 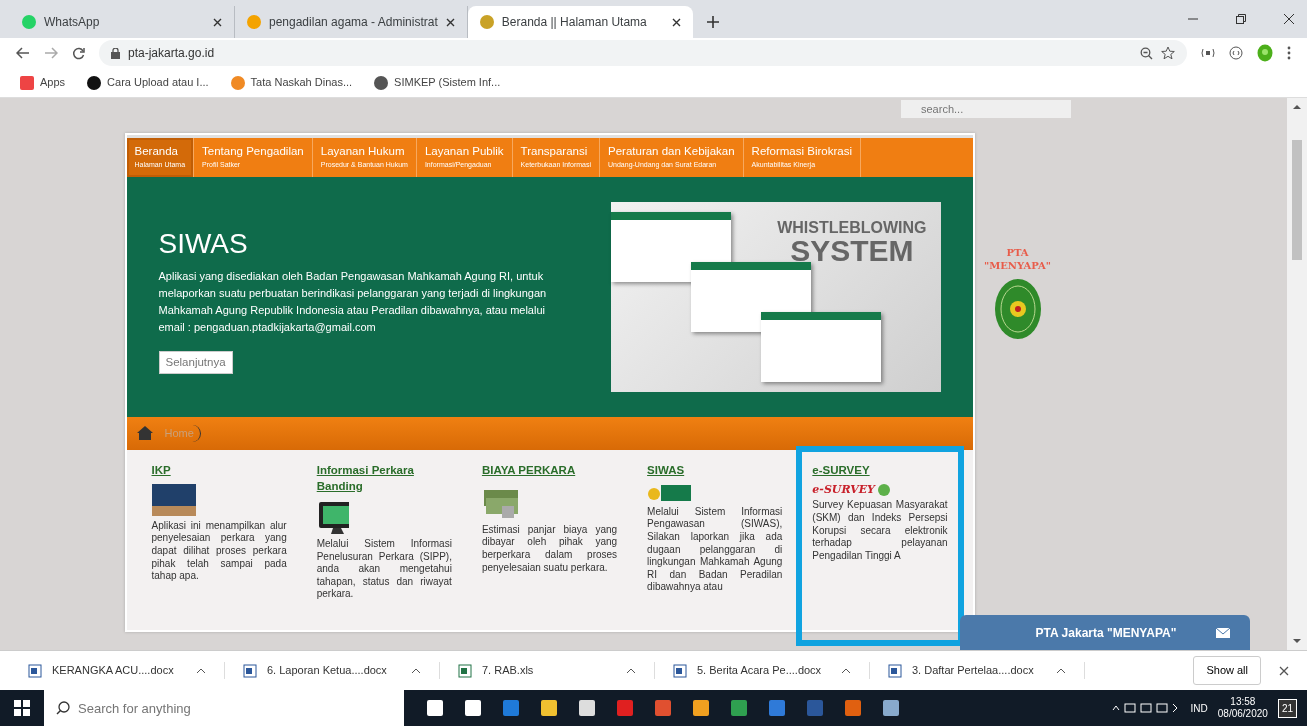 I want to click on scroll-up-icon, so click(x=1297, y=107).